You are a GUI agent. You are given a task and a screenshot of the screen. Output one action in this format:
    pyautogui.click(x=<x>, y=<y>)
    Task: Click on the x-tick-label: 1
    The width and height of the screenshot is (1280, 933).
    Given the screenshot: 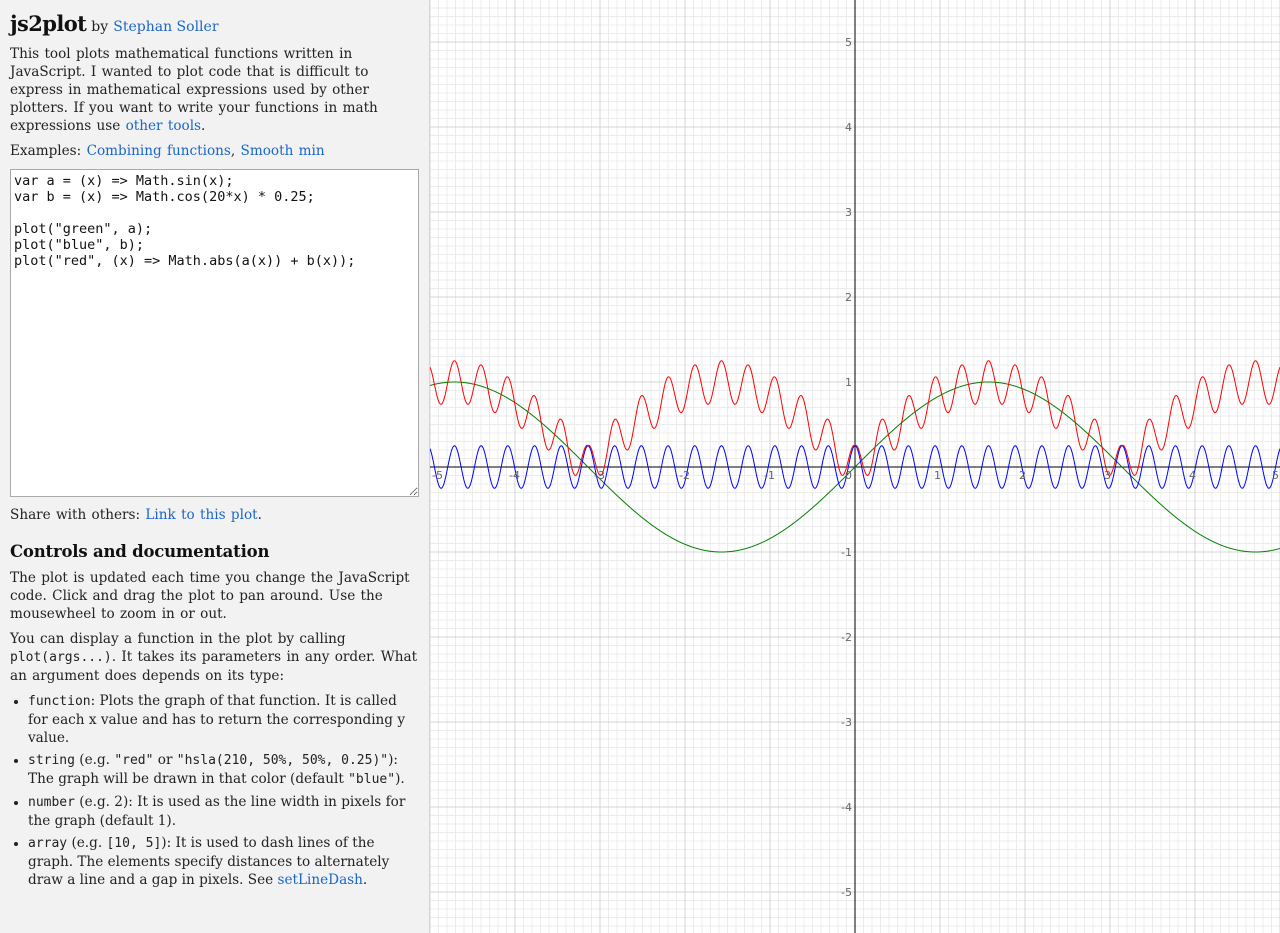 What is the action you would take?
    pyautogui.click(x=937, y=475)
    